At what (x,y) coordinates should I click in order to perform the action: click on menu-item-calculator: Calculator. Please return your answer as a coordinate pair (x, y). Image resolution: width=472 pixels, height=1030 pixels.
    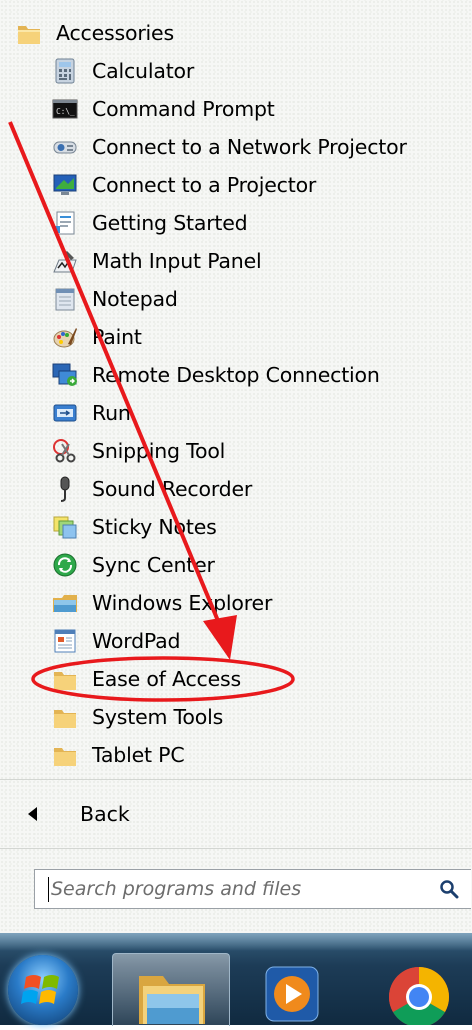
    Looking at the image, I should click on (123, 71).